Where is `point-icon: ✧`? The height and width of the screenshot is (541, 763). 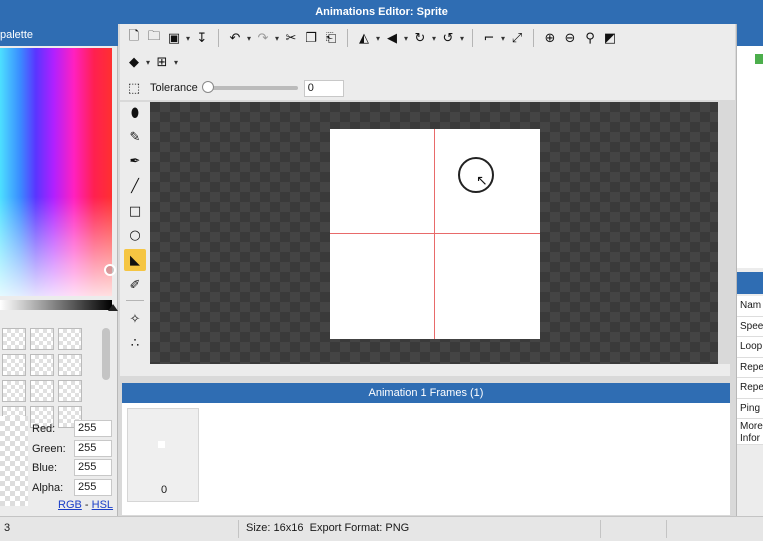
point-icon: ✧ is located at coordinates (135, 319).